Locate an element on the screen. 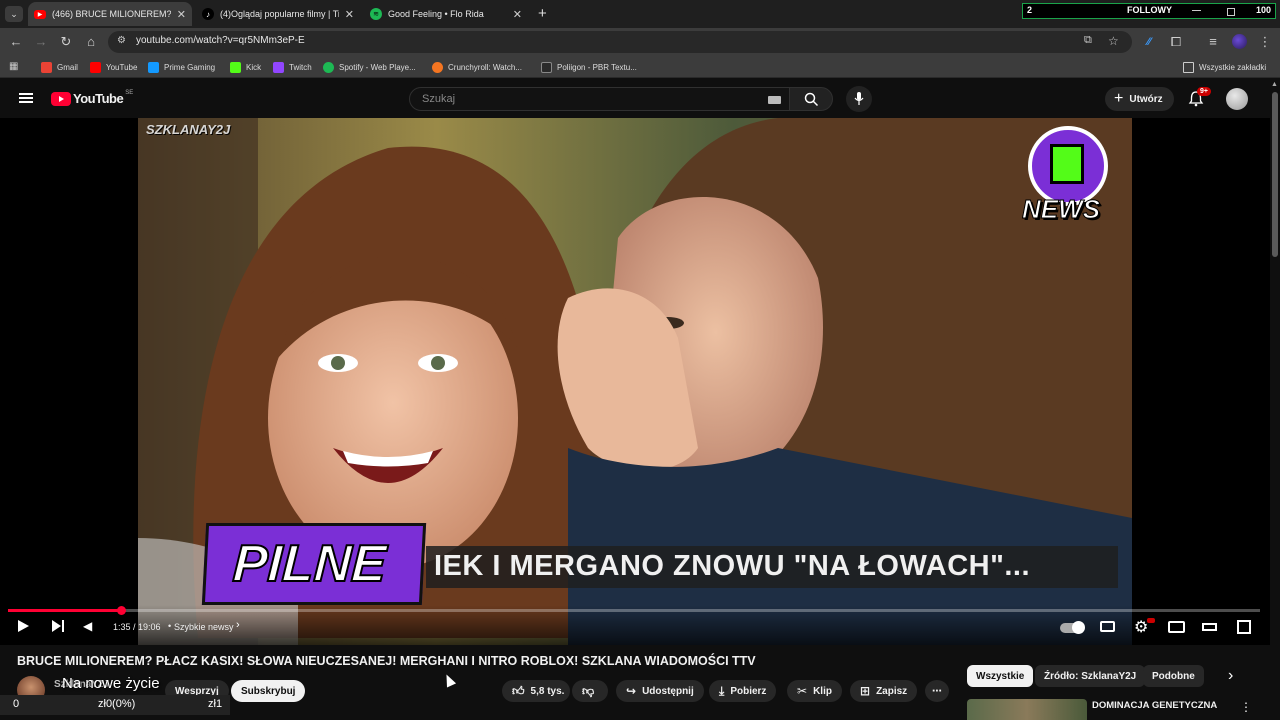  tab-title: (4)Oglądaj popularne filmy | Ti is located at coordinates (279, 14).